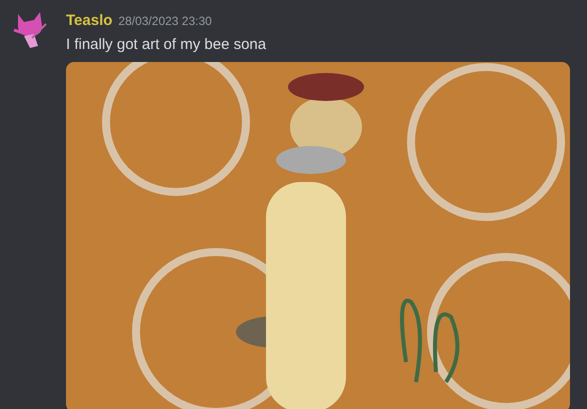 Image resolution: width=587 pixels, height=409 pixels. What do you see at coordinates (167, 44) in the screenshot?
I see `message-text: I finally got art of my bee sona` at bounding box center [167, 44].